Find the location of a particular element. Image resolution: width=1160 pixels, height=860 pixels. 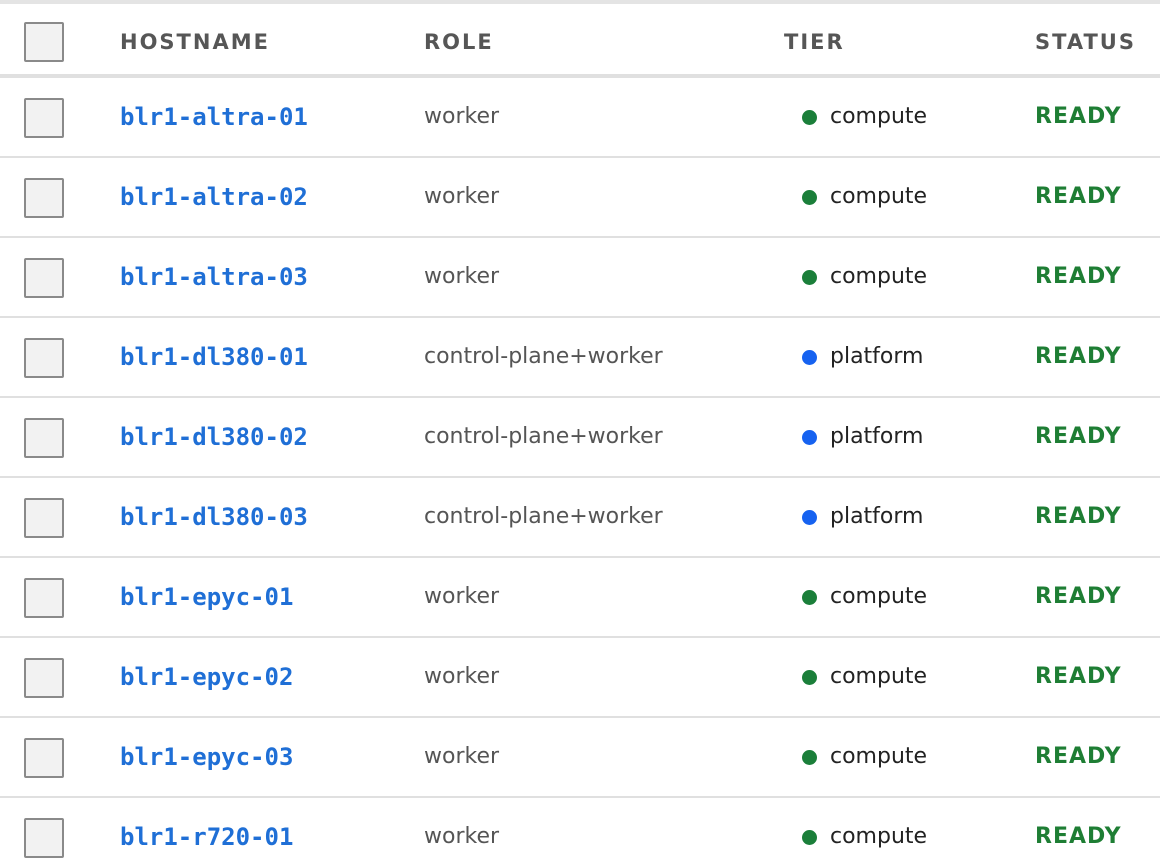

table-row: blr1-epyc-01 worker compute READY is located at coordinates (580, 598).